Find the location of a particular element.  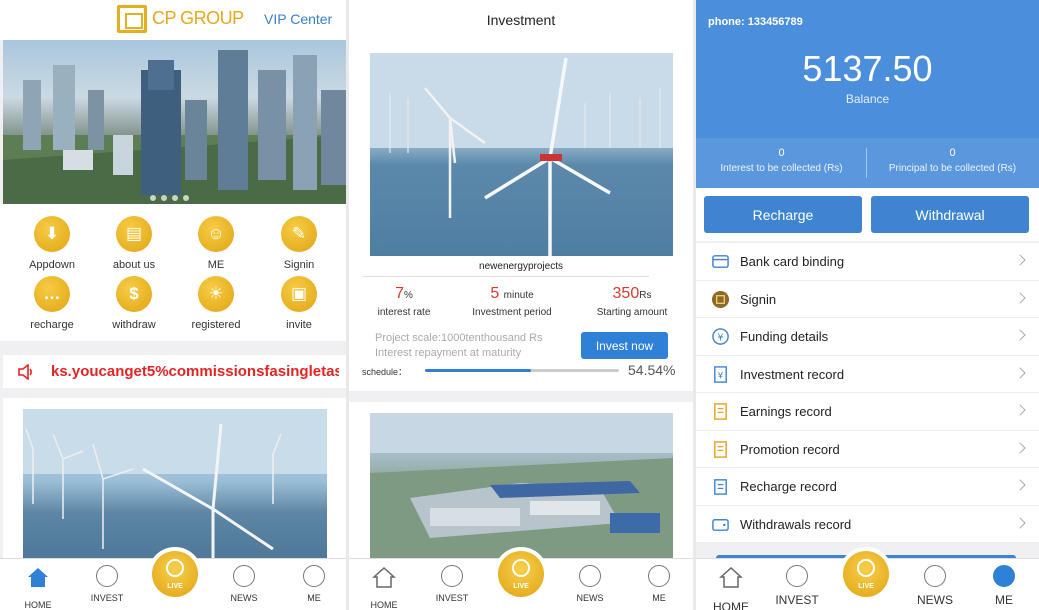

grid-item-about-us: ▤ about us is located at coordinates (134, 243).